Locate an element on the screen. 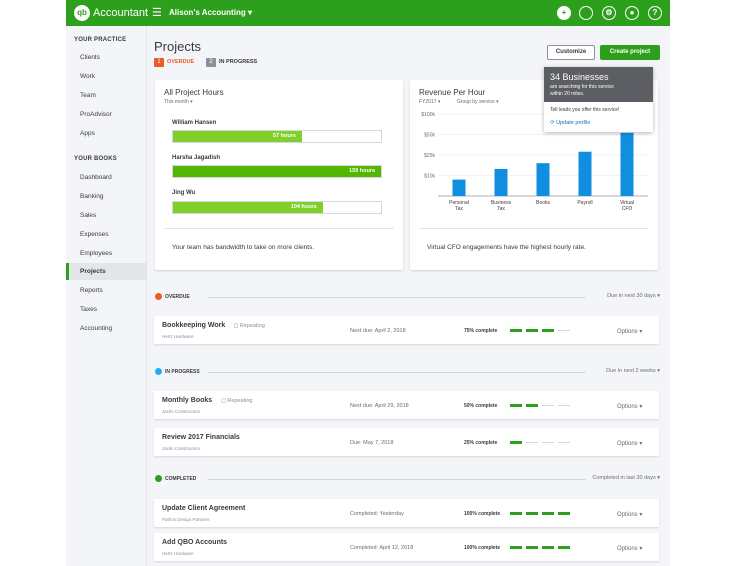 The width and height of the screenshot is (740, 566). project-title: Monthly Books is located at coordinates (187, 400).